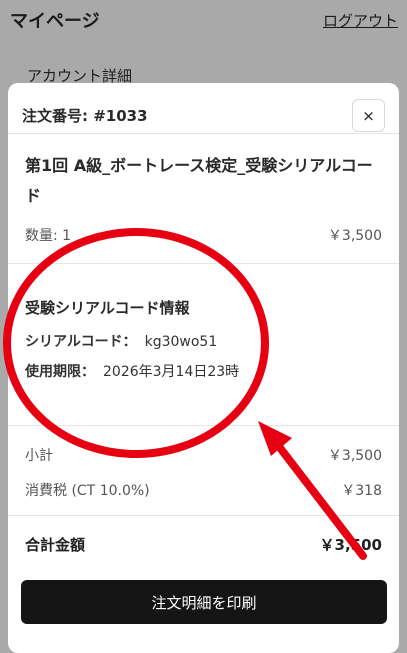  I want to click on line-price: ￥3,500, so click(354, 236).